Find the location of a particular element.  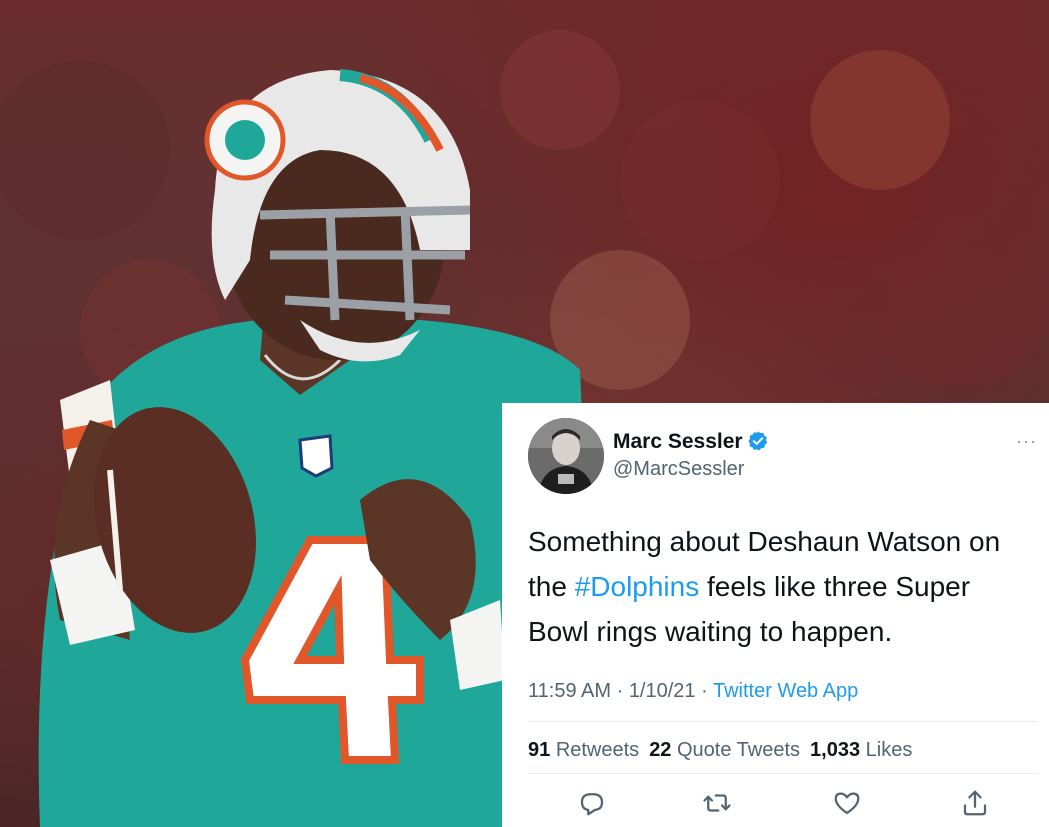

retweets-count: 91 is located at coordinates (539, 750).